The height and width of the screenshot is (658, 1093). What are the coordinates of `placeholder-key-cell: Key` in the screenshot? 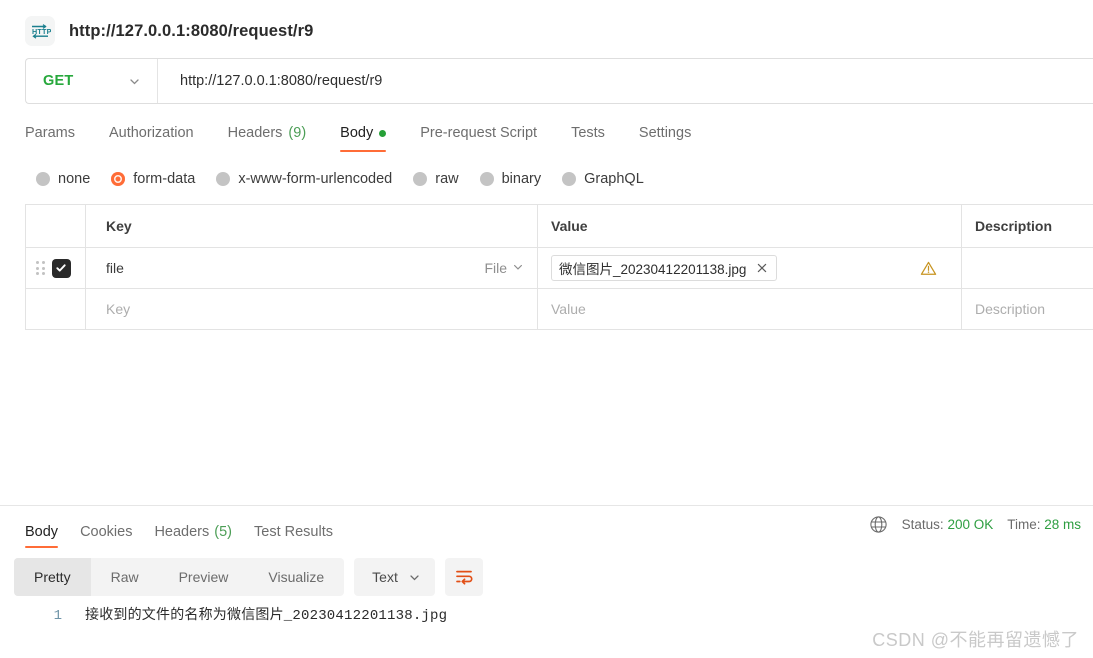 It's located at (312, 309).